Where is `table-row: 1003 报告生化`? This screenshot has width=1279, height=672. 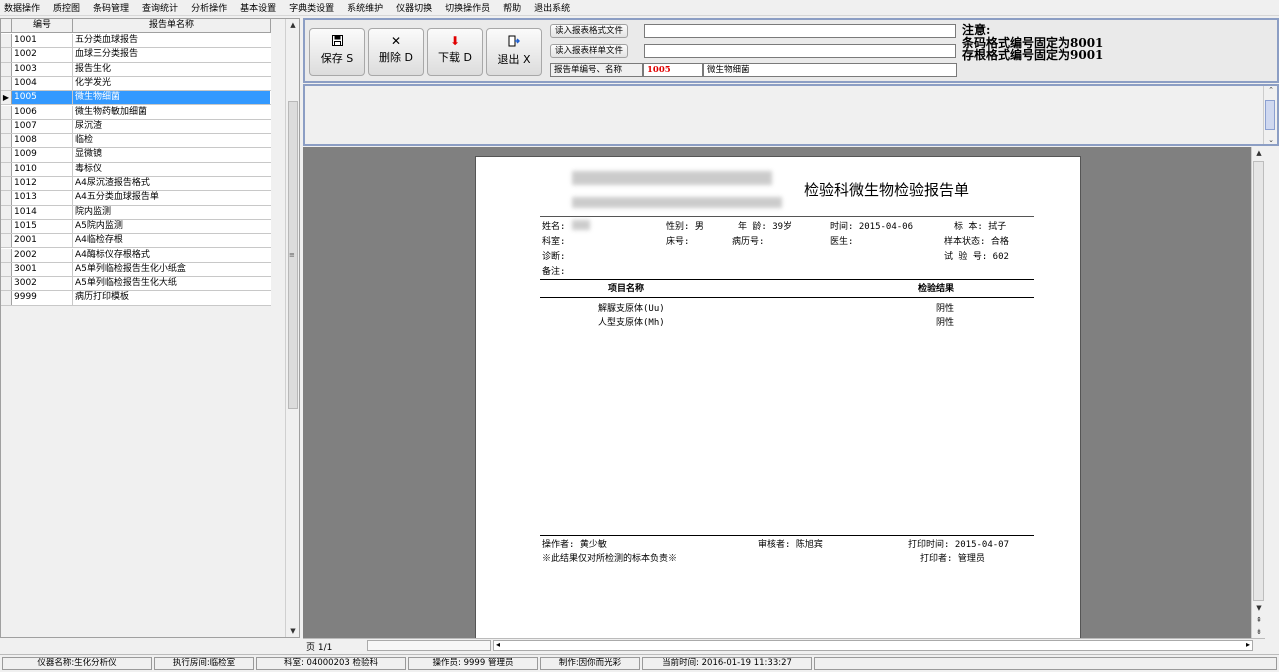 table-row: 1003 报告生化 is located at coordinates (136, 69).